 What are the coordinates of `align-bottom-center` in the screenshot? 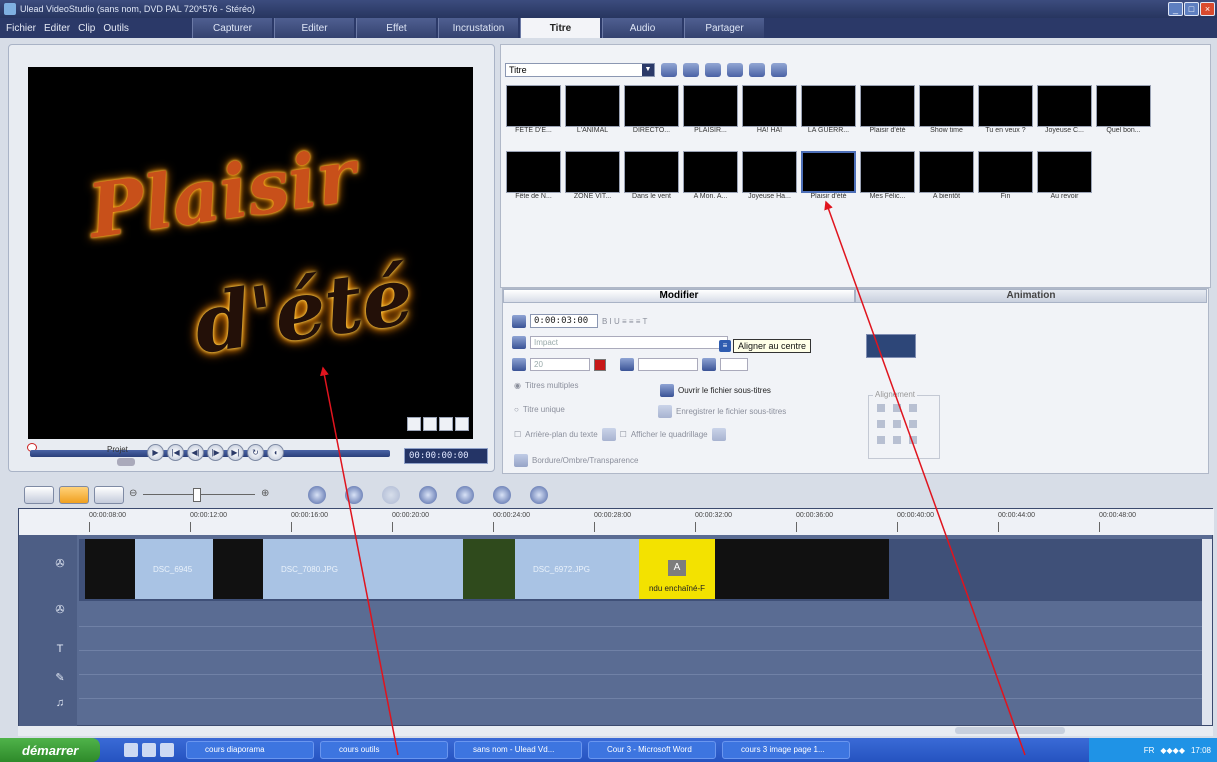 It's located at (897, 440).